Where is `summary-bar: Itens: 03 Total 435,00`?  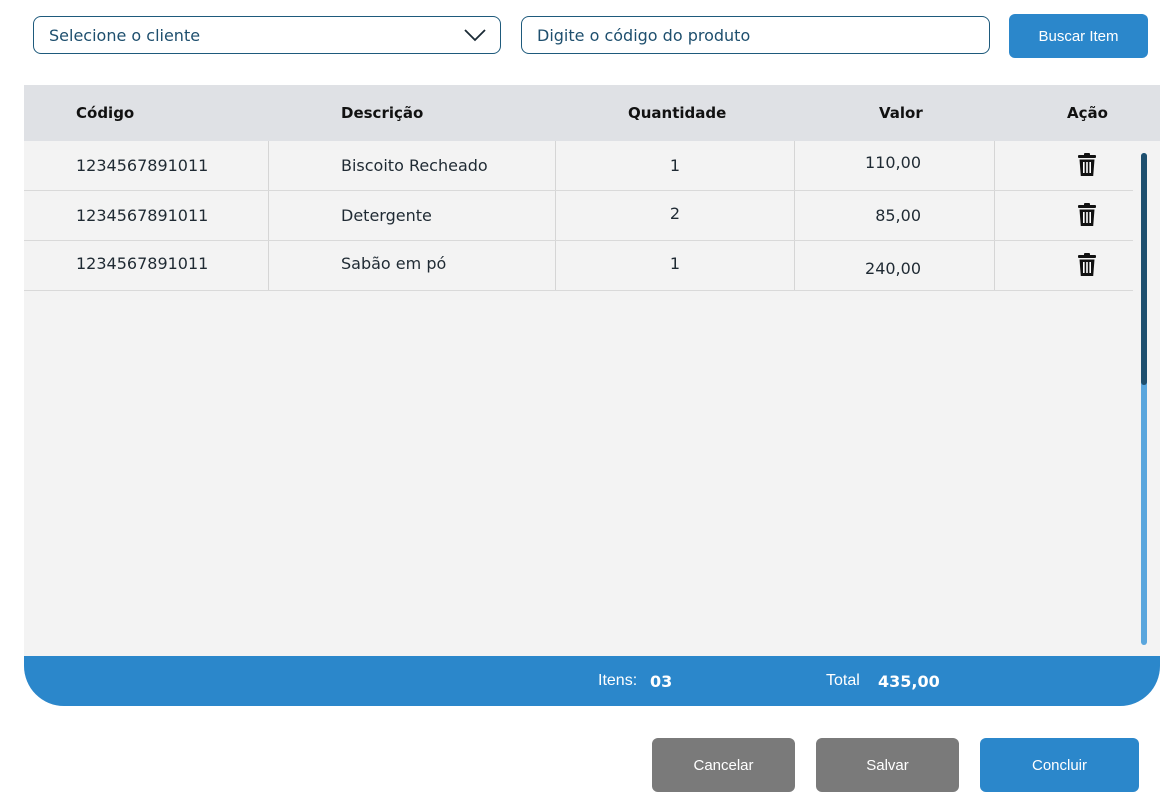
summary-bar: Itens: 03 Total 435,00 is located at coordinates (592, 681).